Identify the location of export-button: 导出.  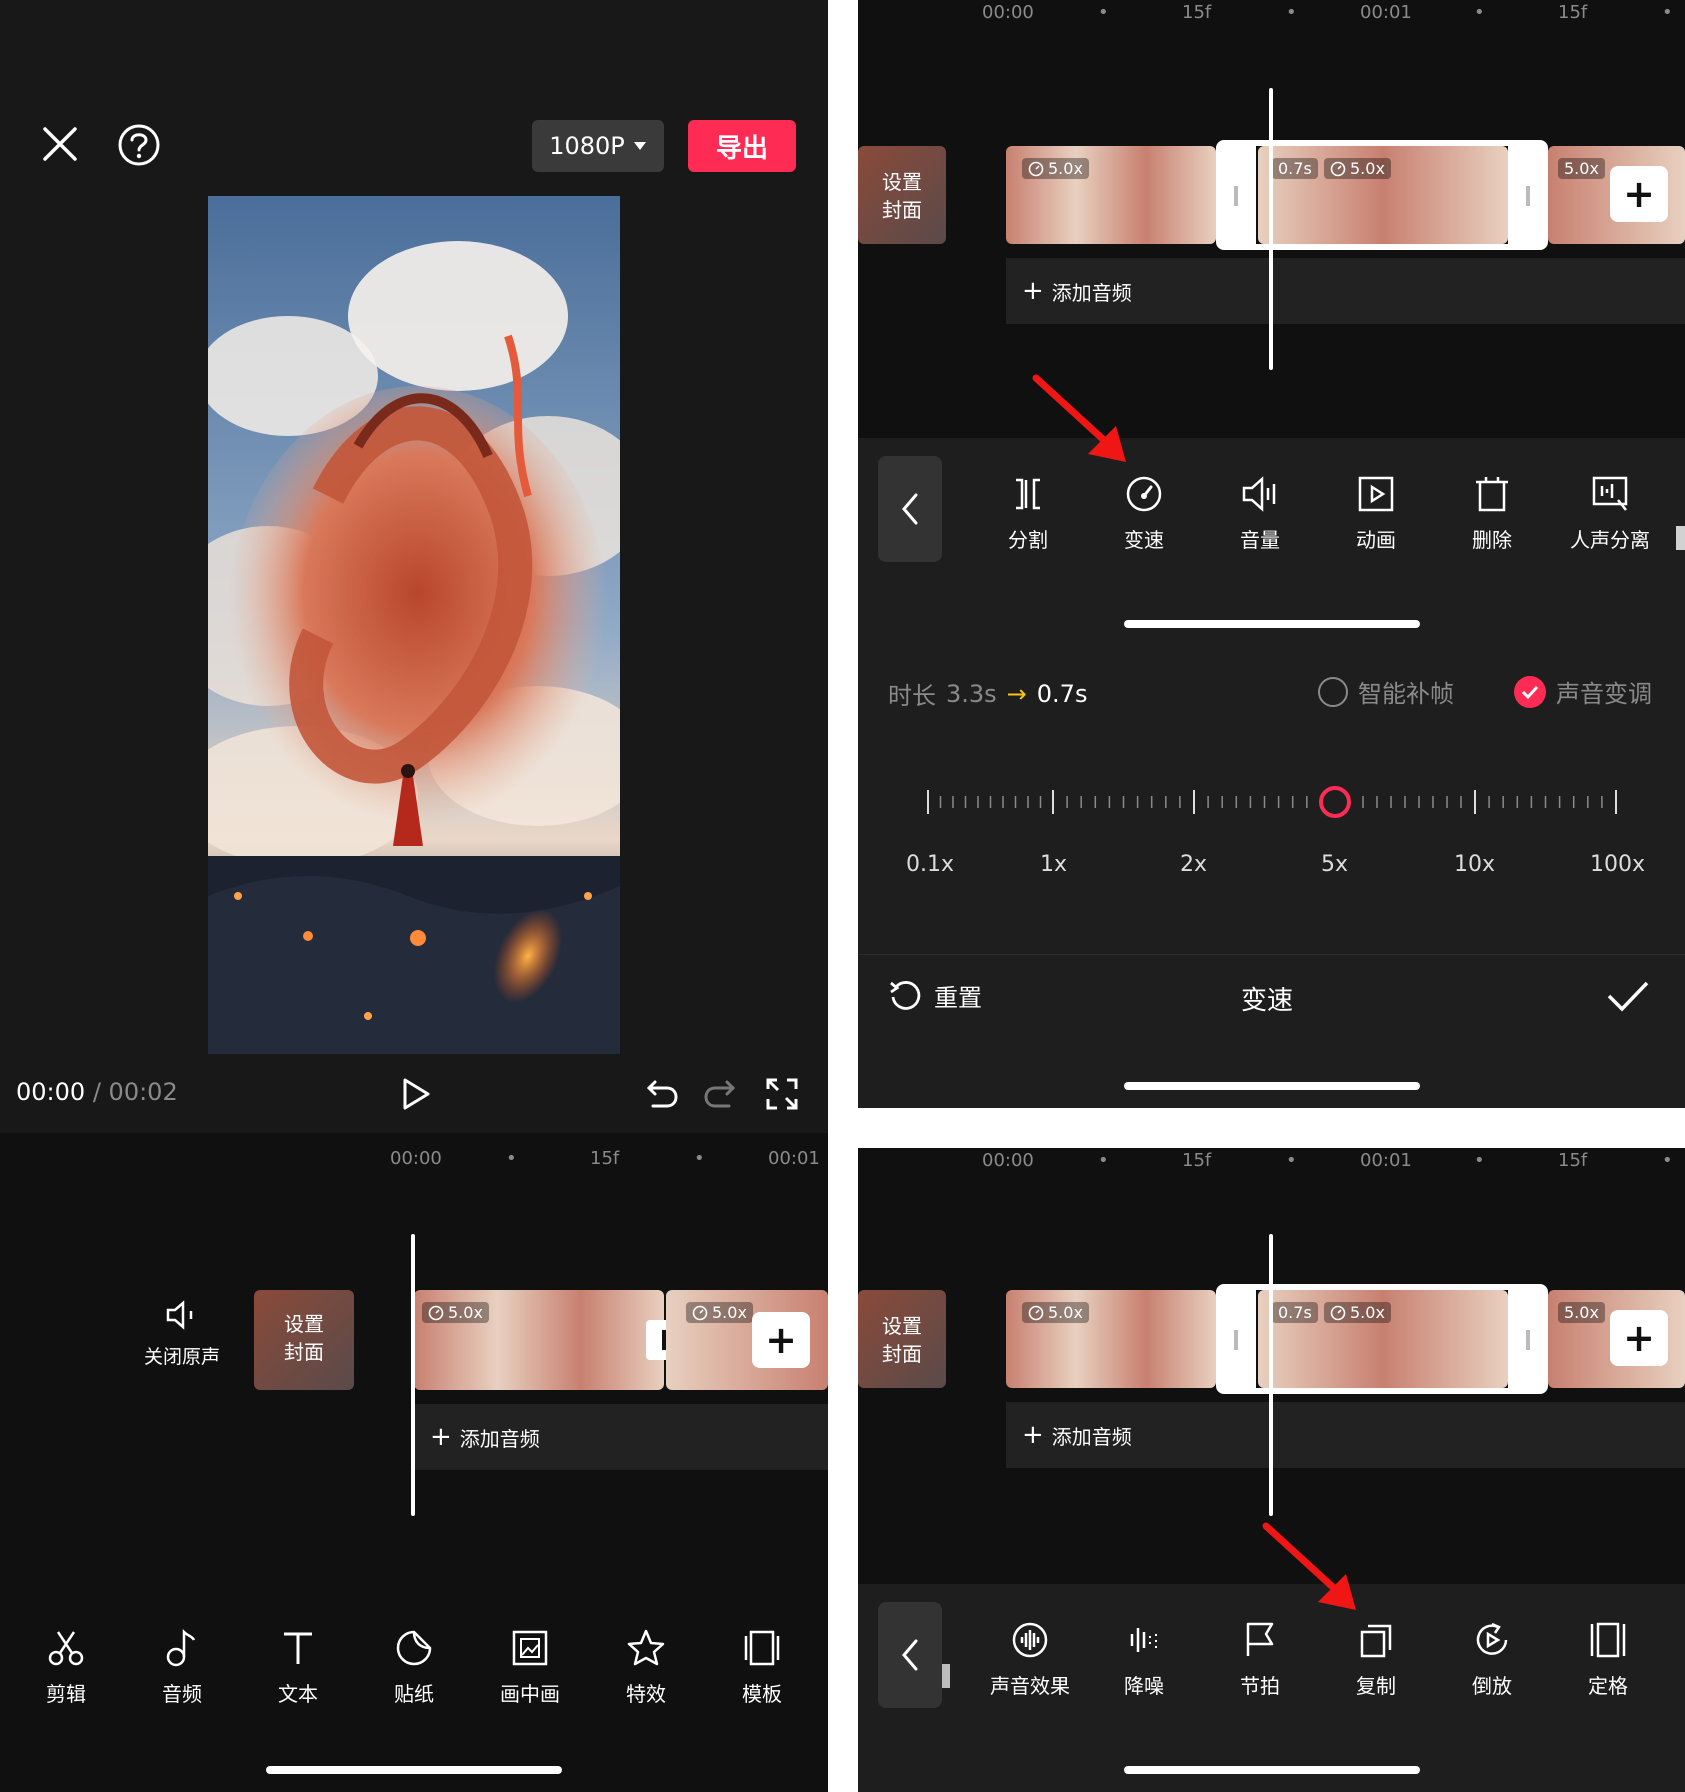
(742, 146).